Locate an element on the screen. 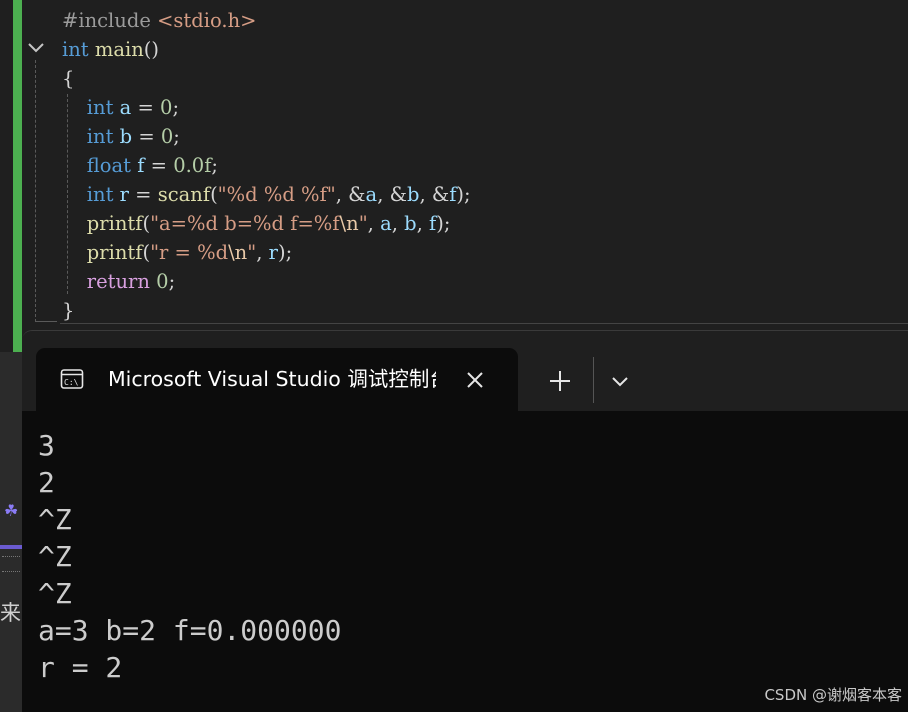  code-token: return is located at coordinates (118, 281).